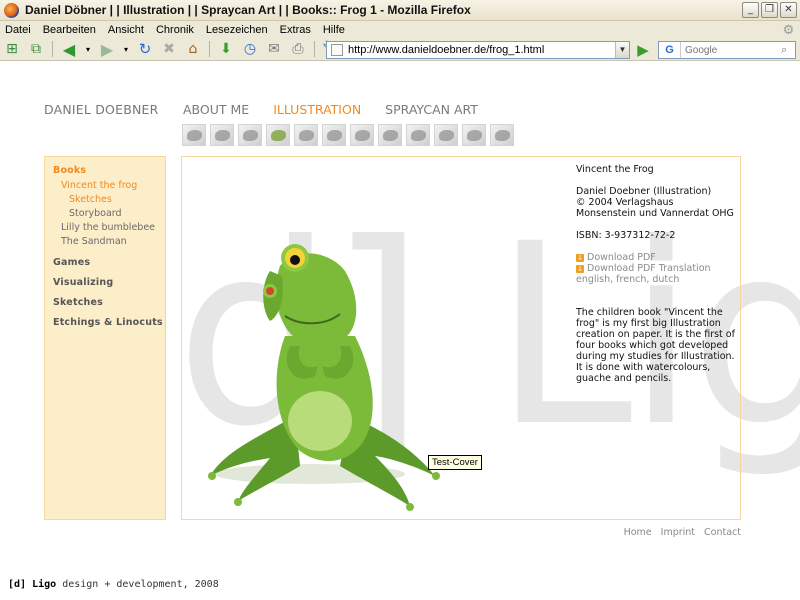 The height and width of the screenshot is (600, 800). I want to click on forward-dropdown-icon: ▾, so click(126, 49).